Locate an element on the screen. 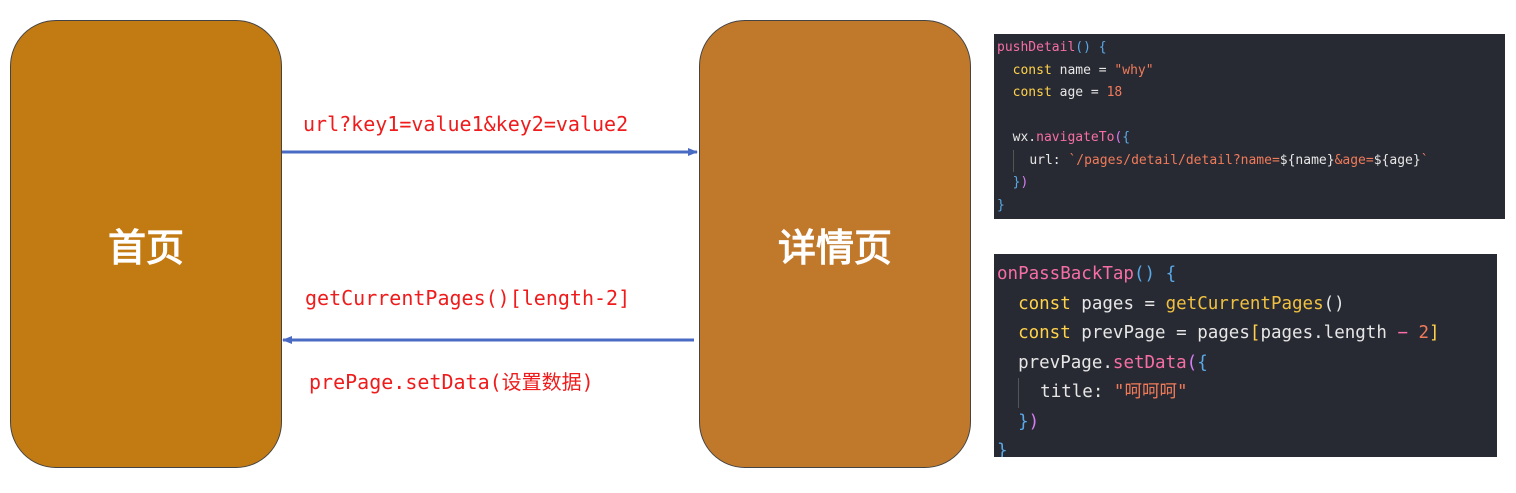 The width and height of the screenshot is (1516, 493). code-token: ( is located at coordinates (1192, 362).